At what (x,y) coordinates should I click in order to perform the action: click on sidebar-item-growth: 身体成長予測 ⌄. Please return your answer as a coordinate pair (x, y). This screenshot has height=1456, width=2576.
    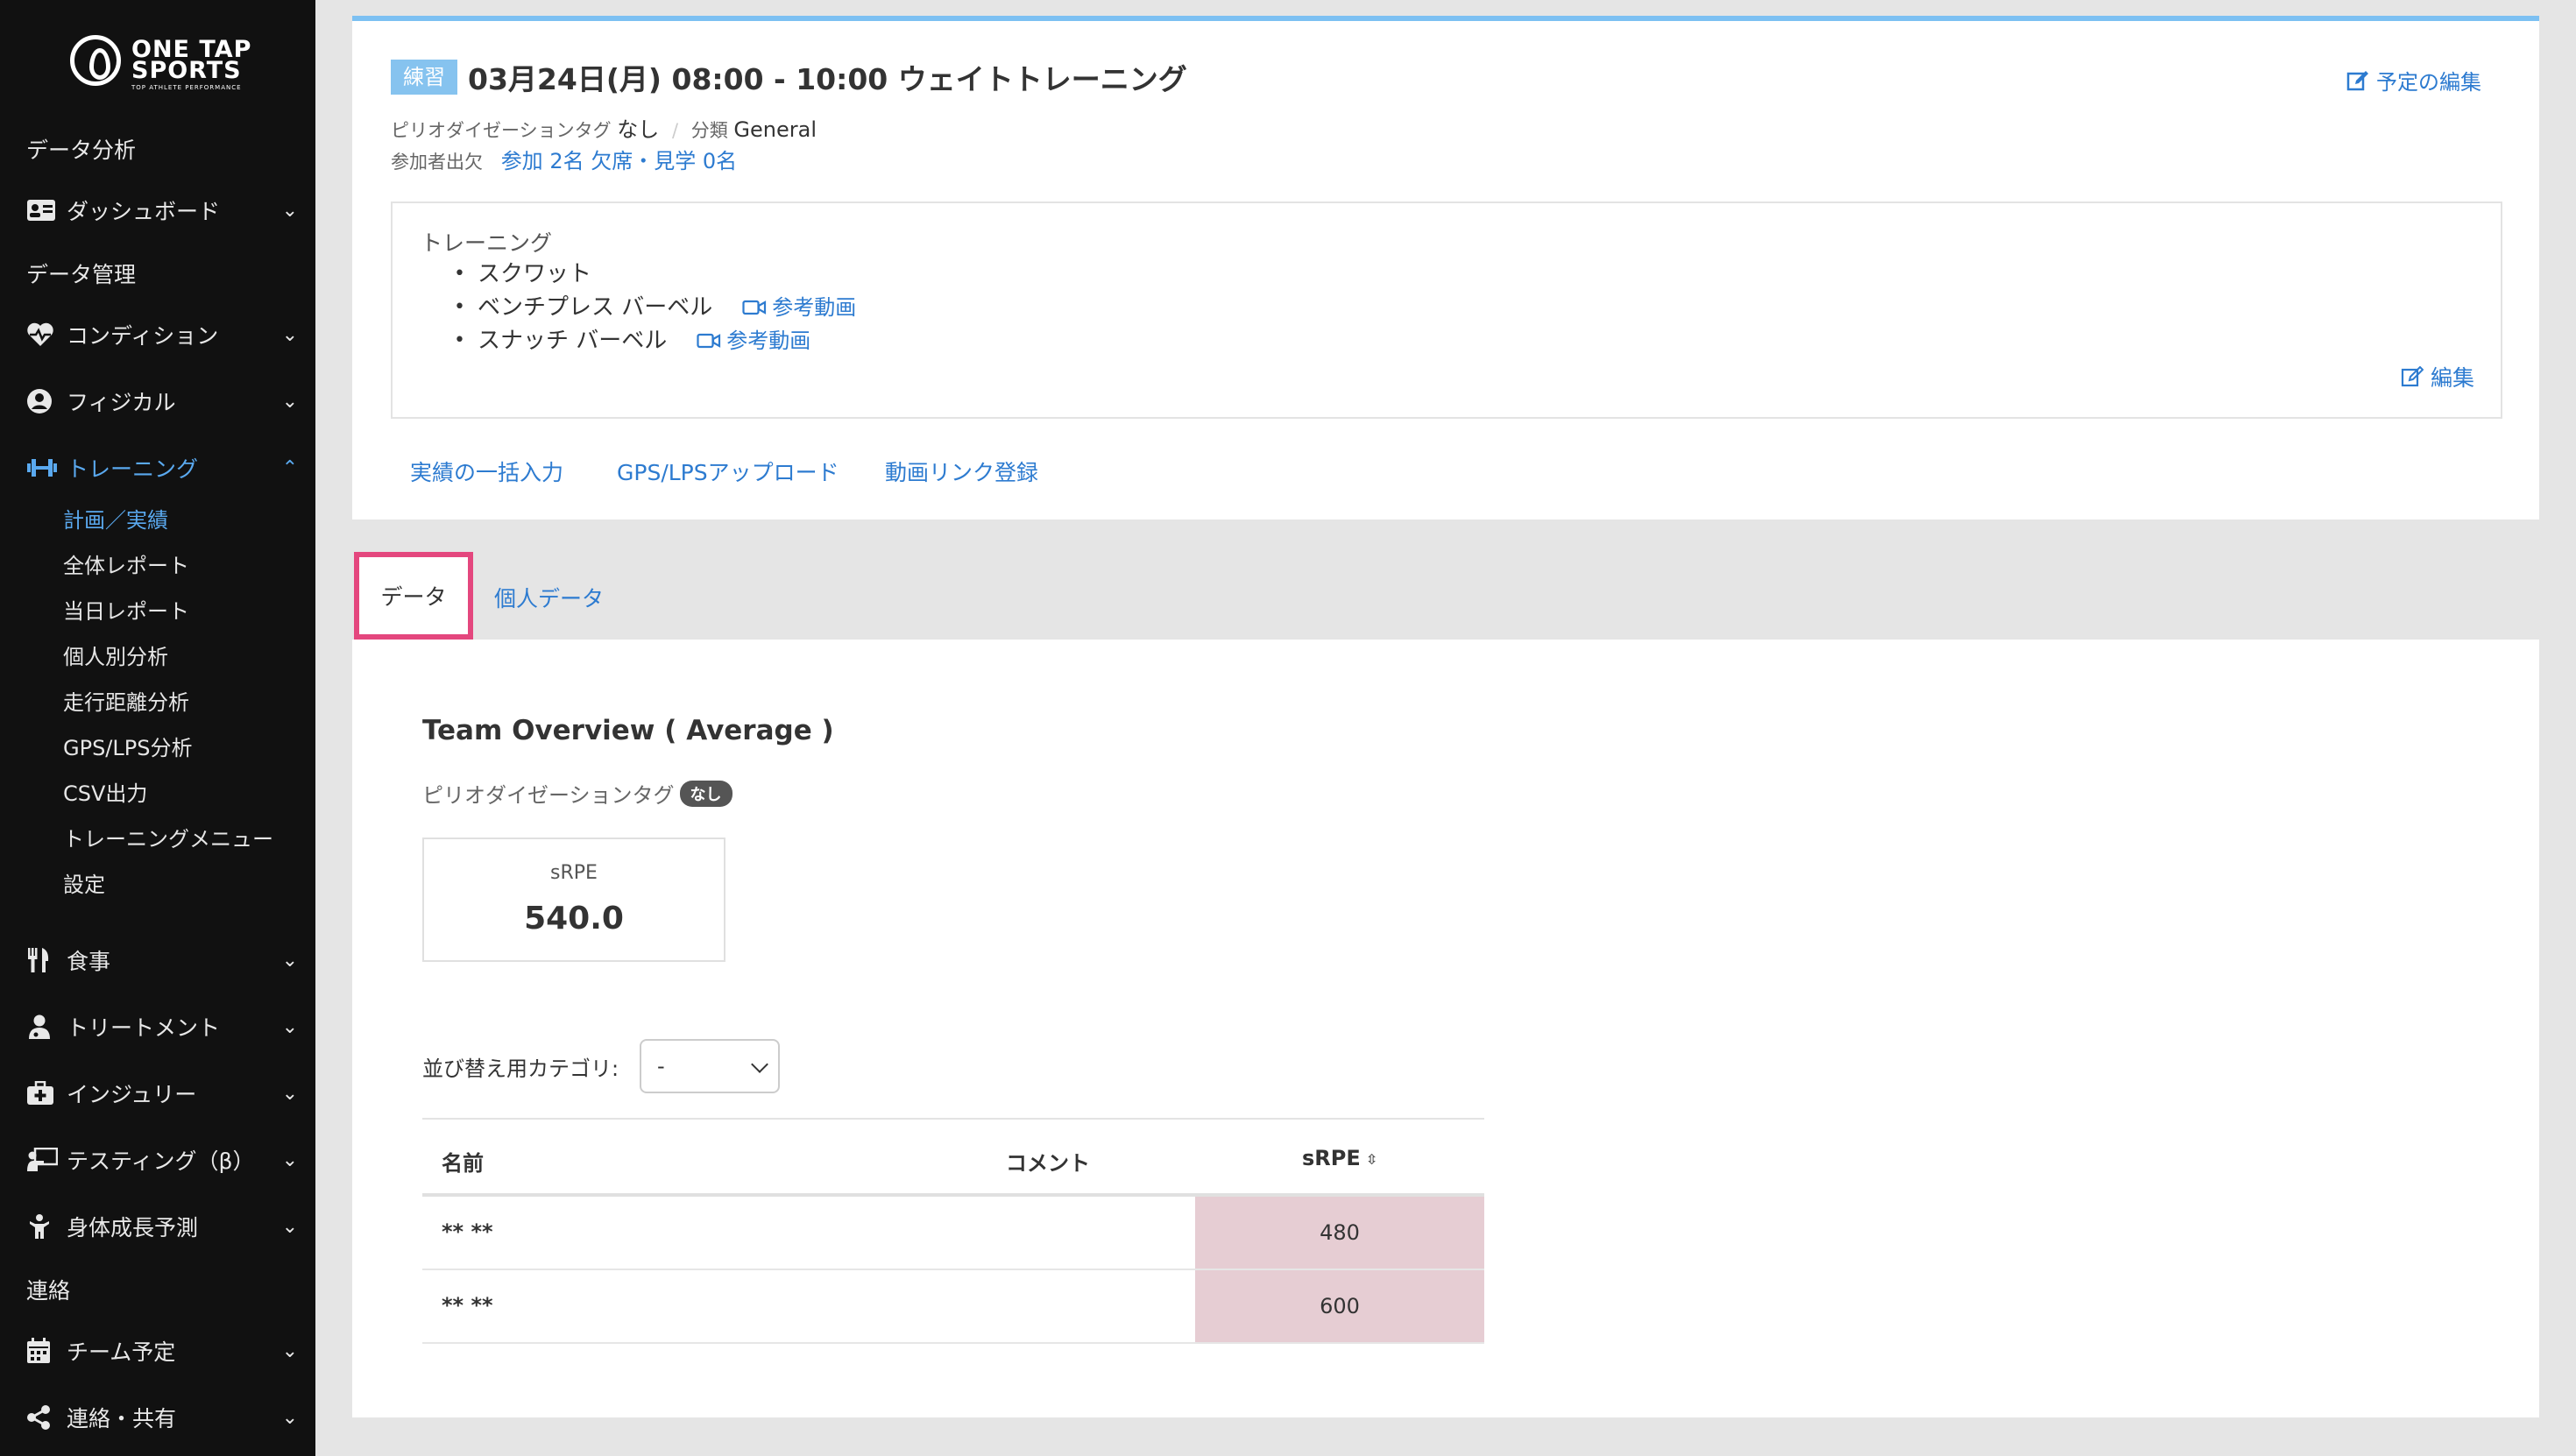
    Looking at the image, I should click on (162, 1226).